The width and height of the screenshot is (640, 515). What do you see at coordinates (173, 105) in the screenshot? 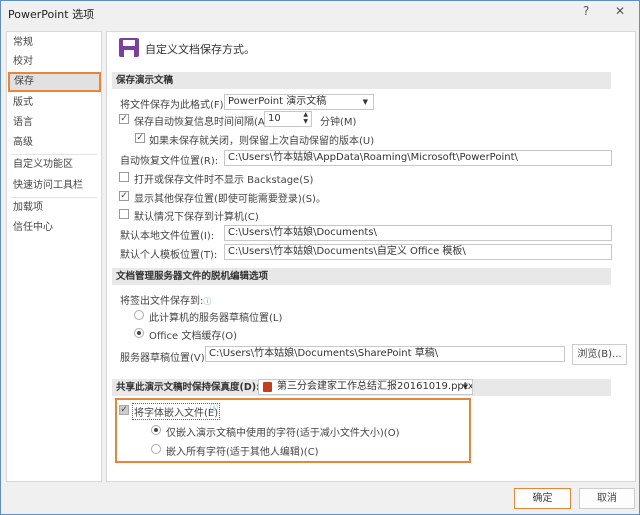
I see `format-label: 将文件保存为此格式(F):` at bounding box center [173, 105].